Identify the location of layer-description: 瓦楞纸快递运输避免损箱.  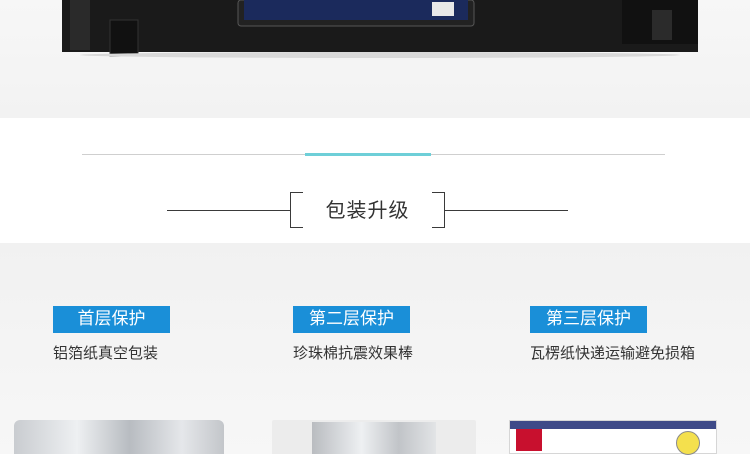
(613, 353).